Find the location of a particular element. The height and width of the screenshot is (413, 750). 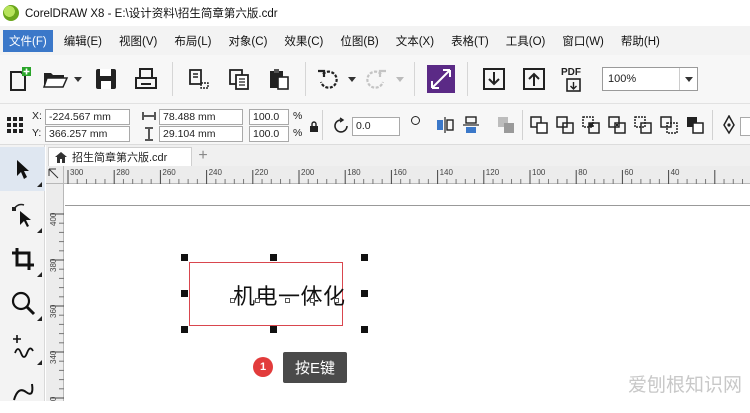

menu-view: 视图(V) is located at coordinates (138, 41).